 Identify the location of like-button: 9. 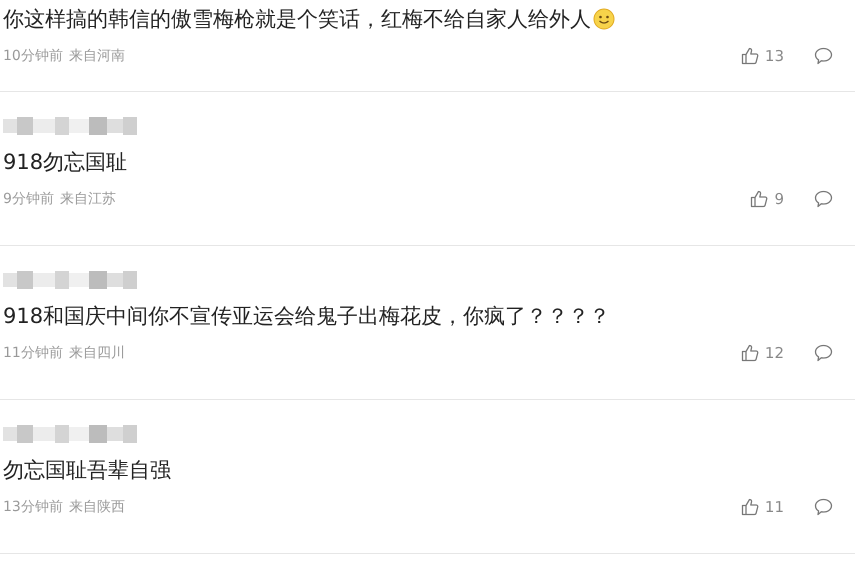
(767, 199).